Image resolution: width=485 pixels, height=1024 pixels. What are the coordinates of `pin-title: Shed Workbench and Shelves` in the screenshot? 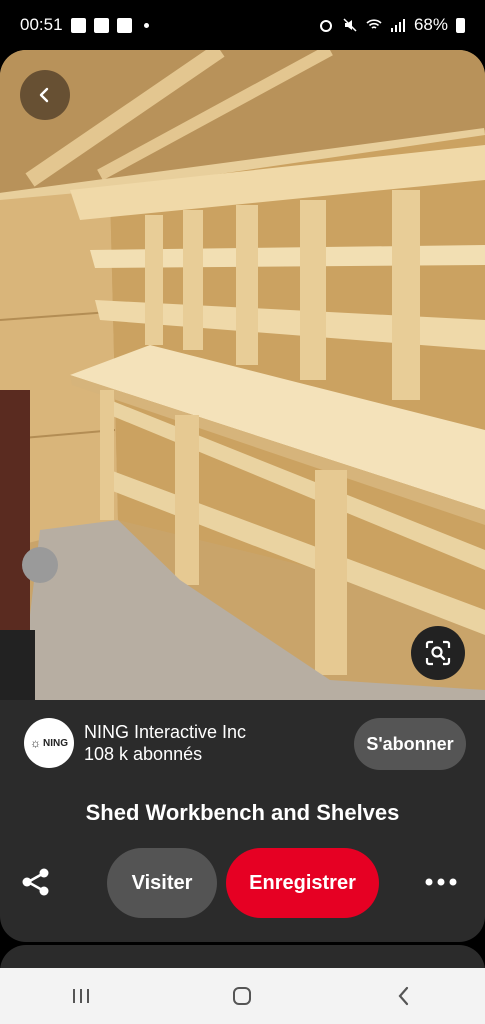 It's located at (242, 812).